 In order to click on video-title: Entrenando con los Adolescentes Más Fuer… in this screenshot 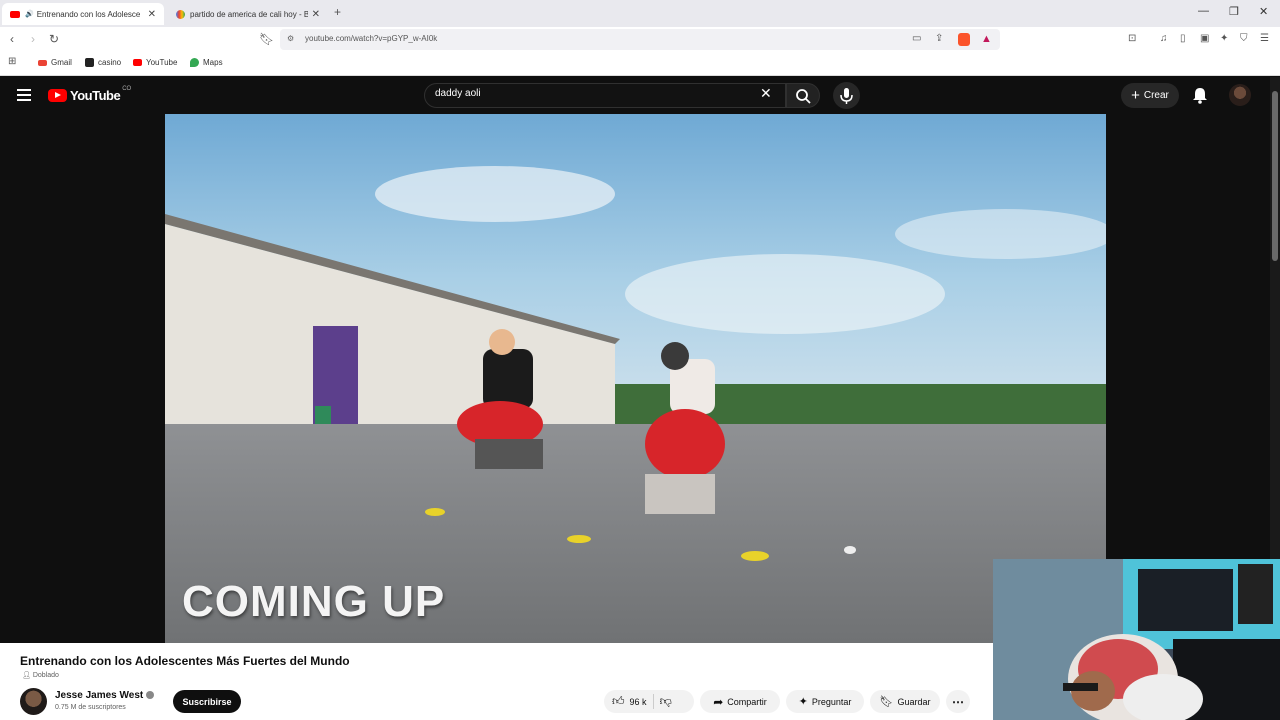, I will do `click(185, 661)`.